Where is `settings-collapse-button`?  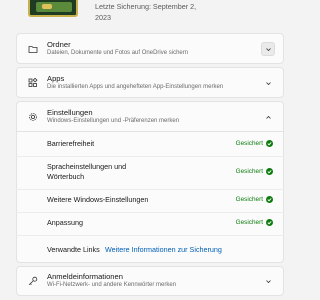 settings-collapse-button is located at coordinates (268, 117).